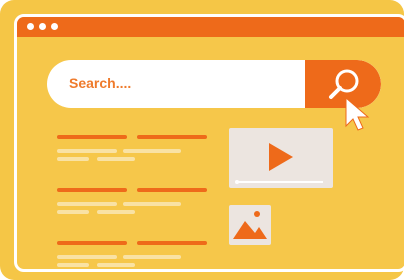  Describe the element at coordinates (73, 265) in the screenshot. I see `result-text-3c` at that location.